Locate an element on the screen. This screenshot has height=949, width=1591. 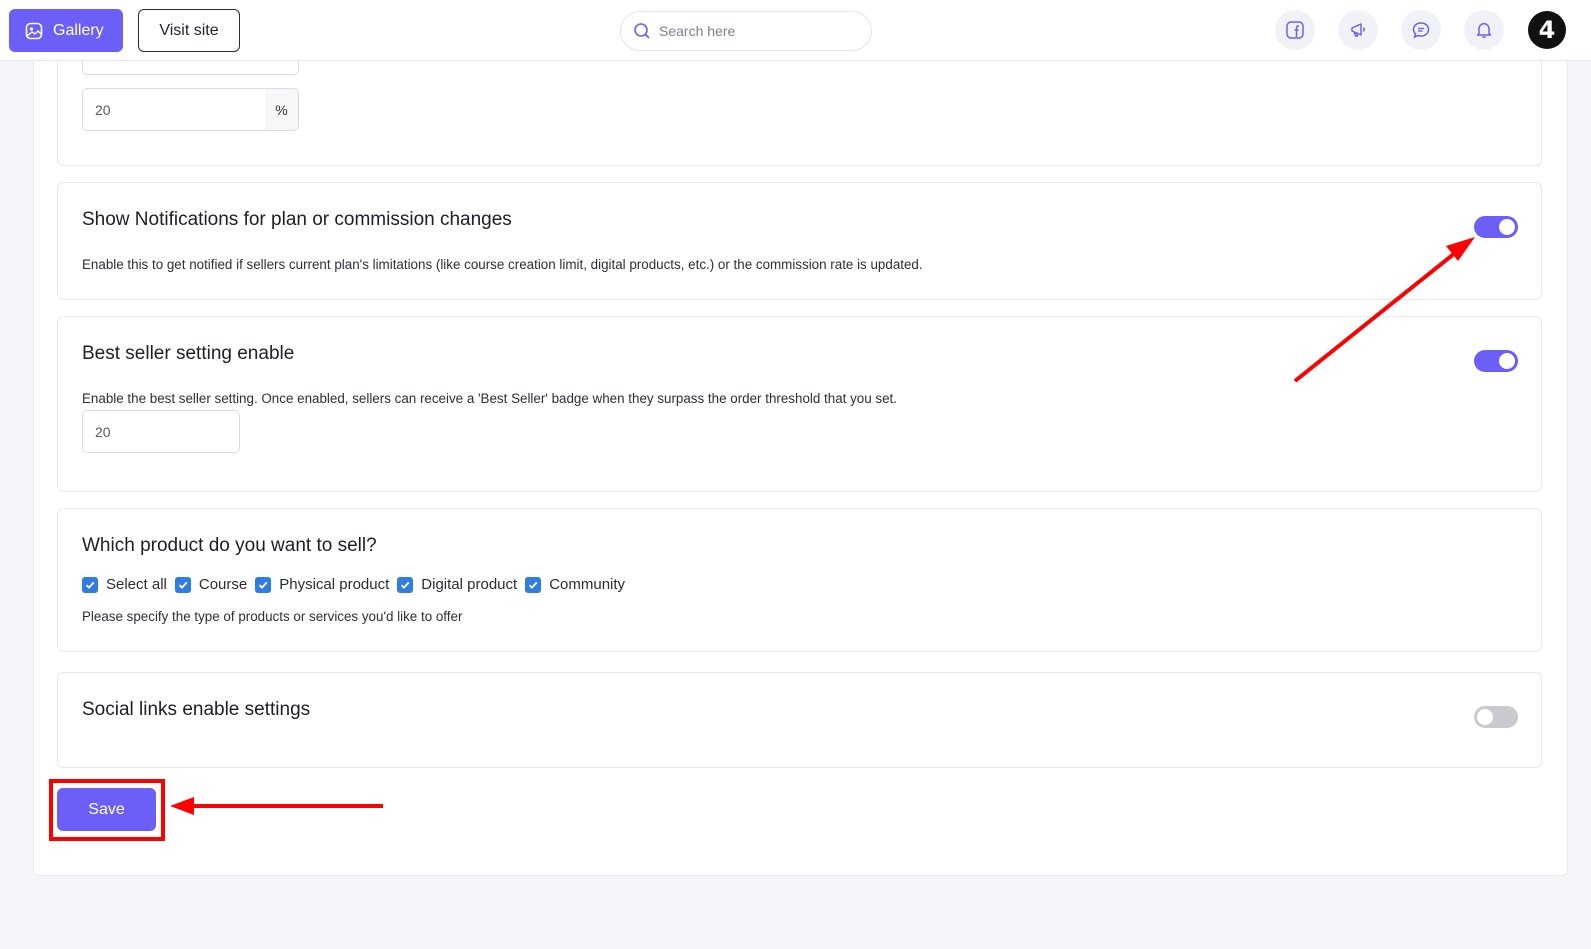
checkbox-label: Select all is located at coordinates (136, 584).